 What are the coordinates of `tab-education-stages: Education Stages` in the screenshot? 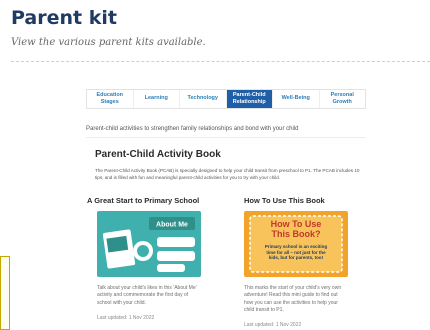 It's located at (110, 99).